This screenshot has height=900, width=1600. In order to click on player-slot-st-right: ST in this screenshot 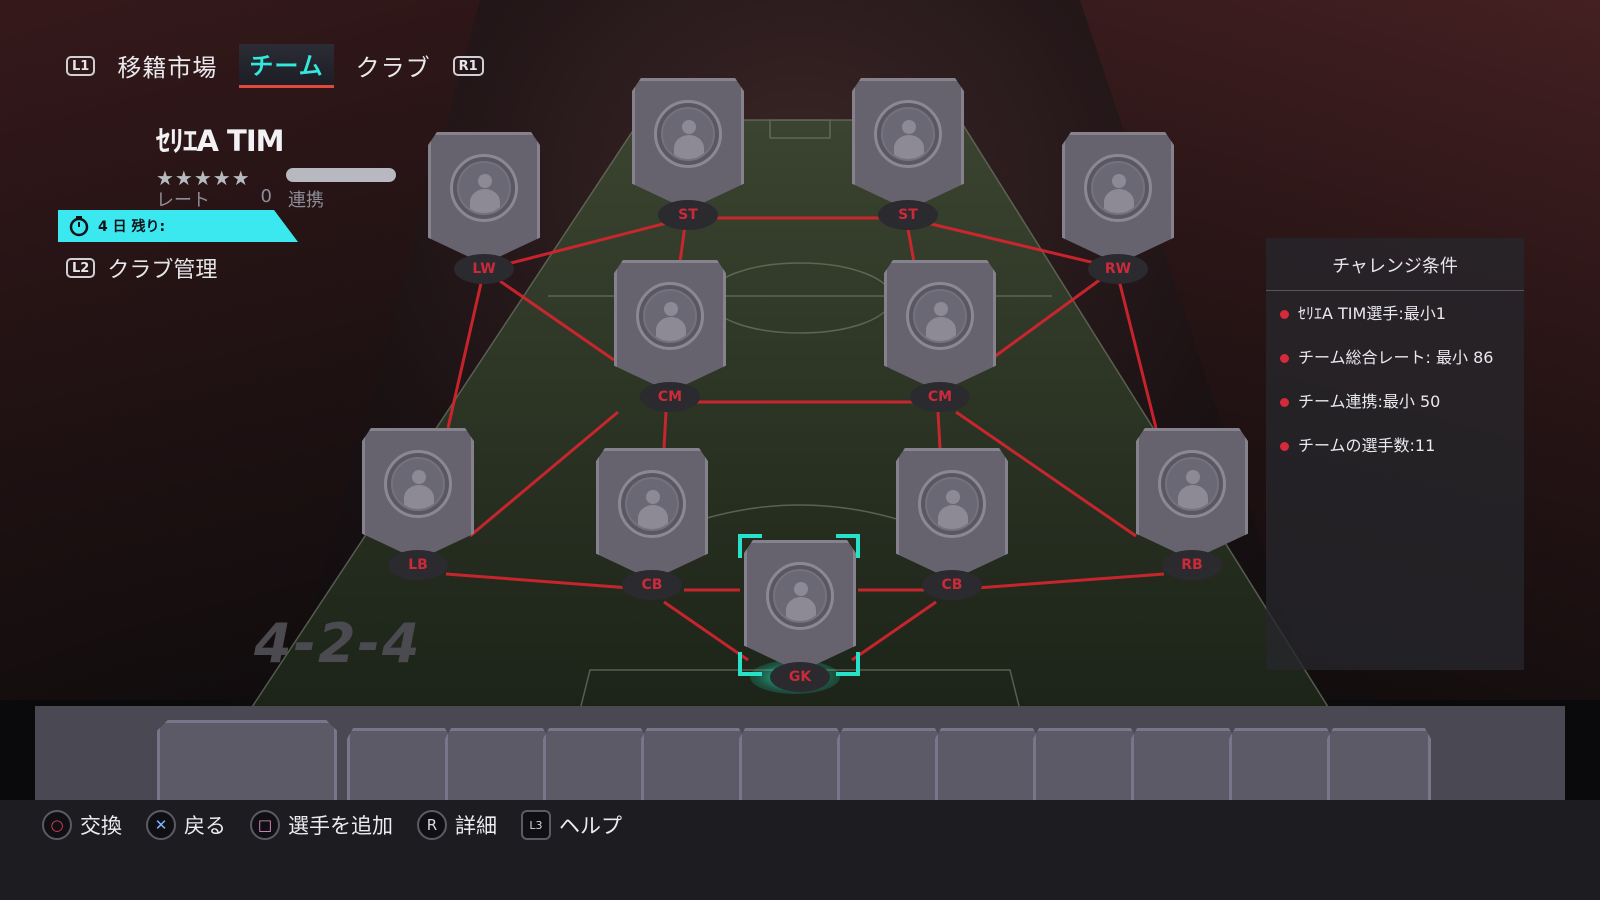, I will do `click(908, 154)`.